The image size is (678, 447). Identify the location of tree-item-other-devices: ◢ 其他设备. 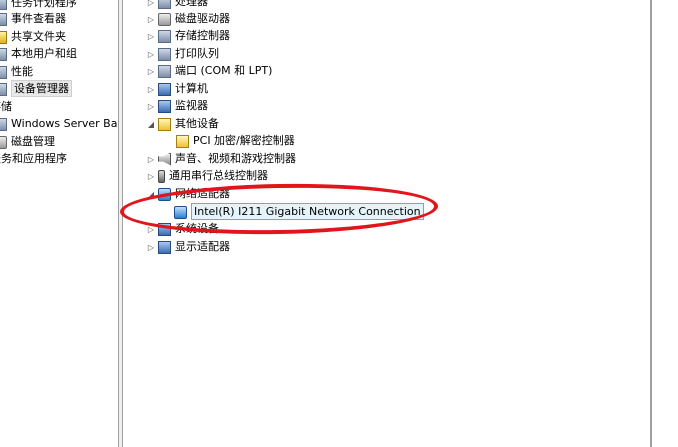
(182, 123).